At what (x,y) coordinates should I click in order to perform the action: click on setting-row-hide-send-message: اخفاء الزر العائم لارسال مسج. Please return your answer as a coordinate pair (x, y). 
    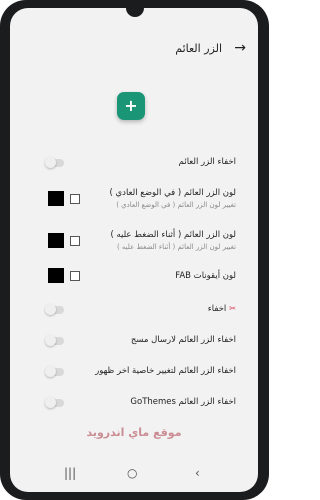
    Looking at the image, I should click on (134, 341).